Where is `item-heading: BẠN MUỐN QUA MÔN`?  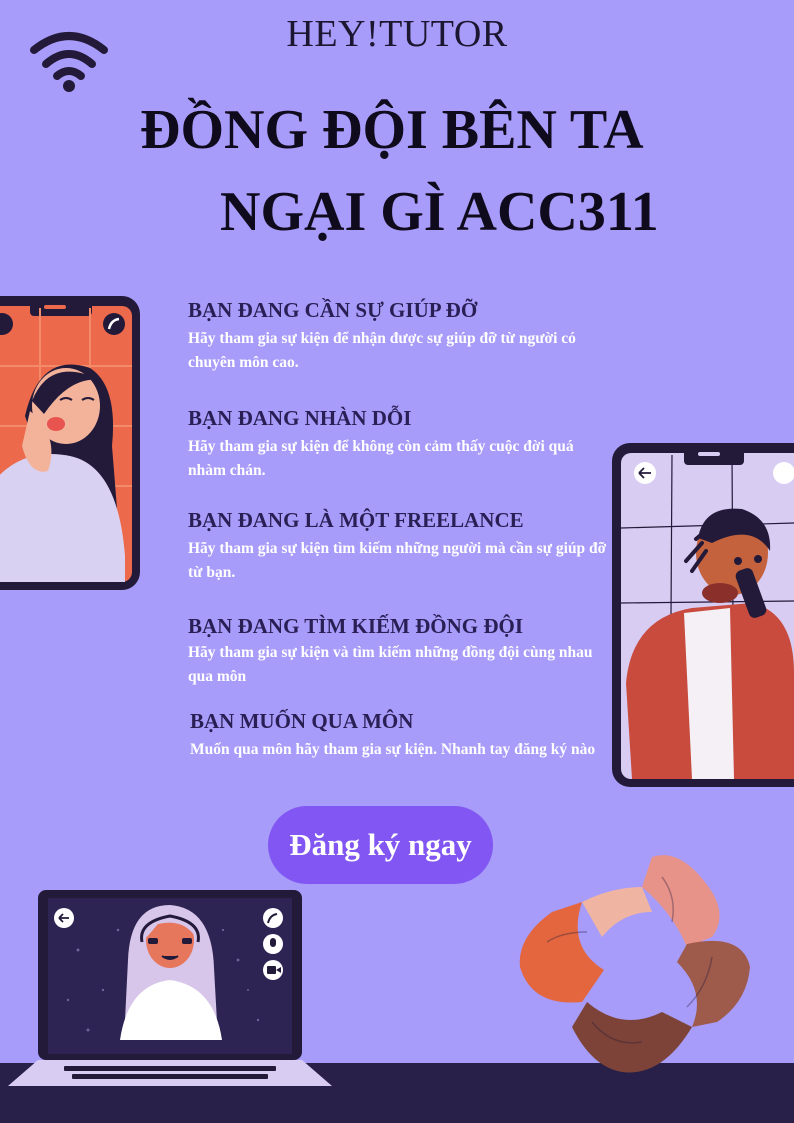
item-heading: BẠN MUỐN QUA MÔN is located at coordinates (302, 721).